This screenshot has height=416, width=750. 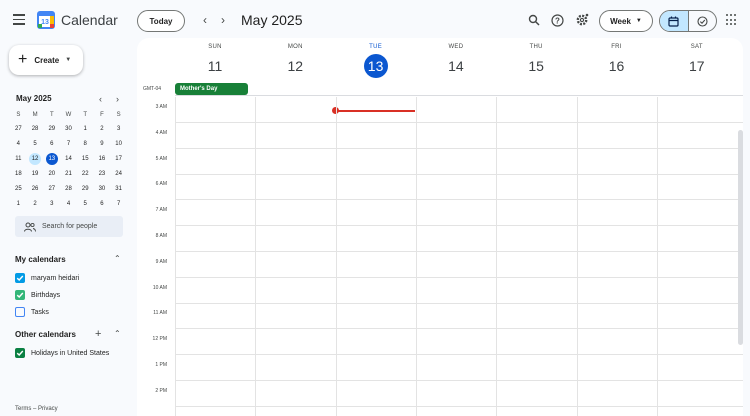 I want to click on main-menu-icon, so click(x=19, y=20).